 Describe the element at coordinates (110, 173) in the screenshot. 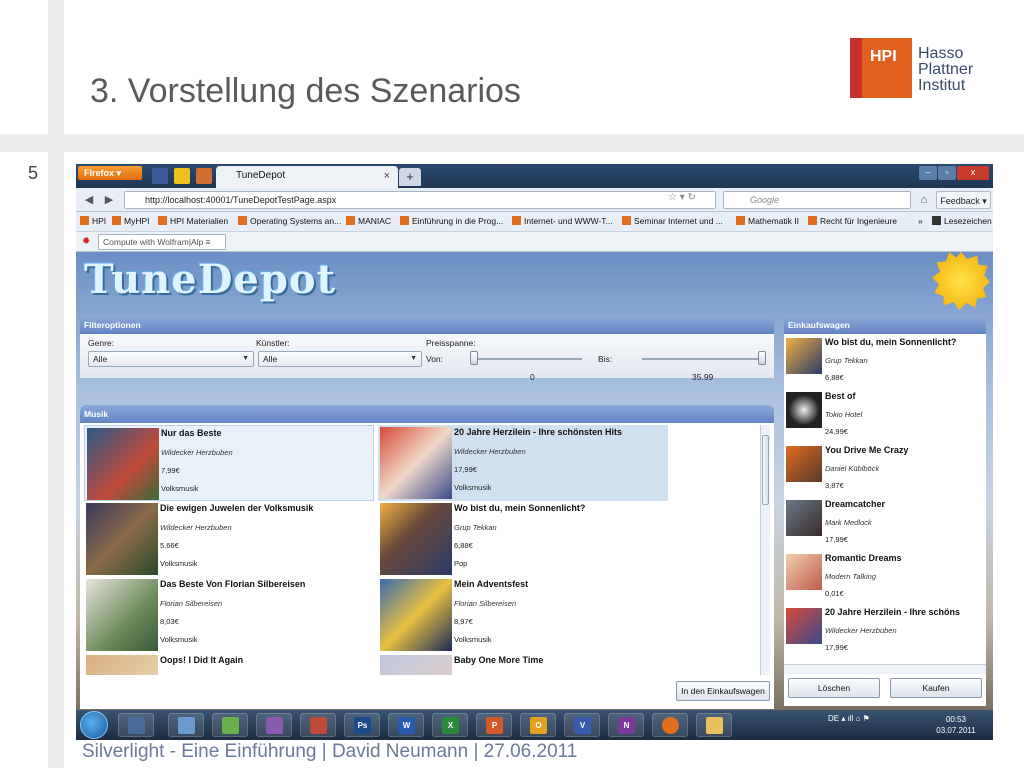

I see `firefox-menu-button: Firefox ▾` at that location.